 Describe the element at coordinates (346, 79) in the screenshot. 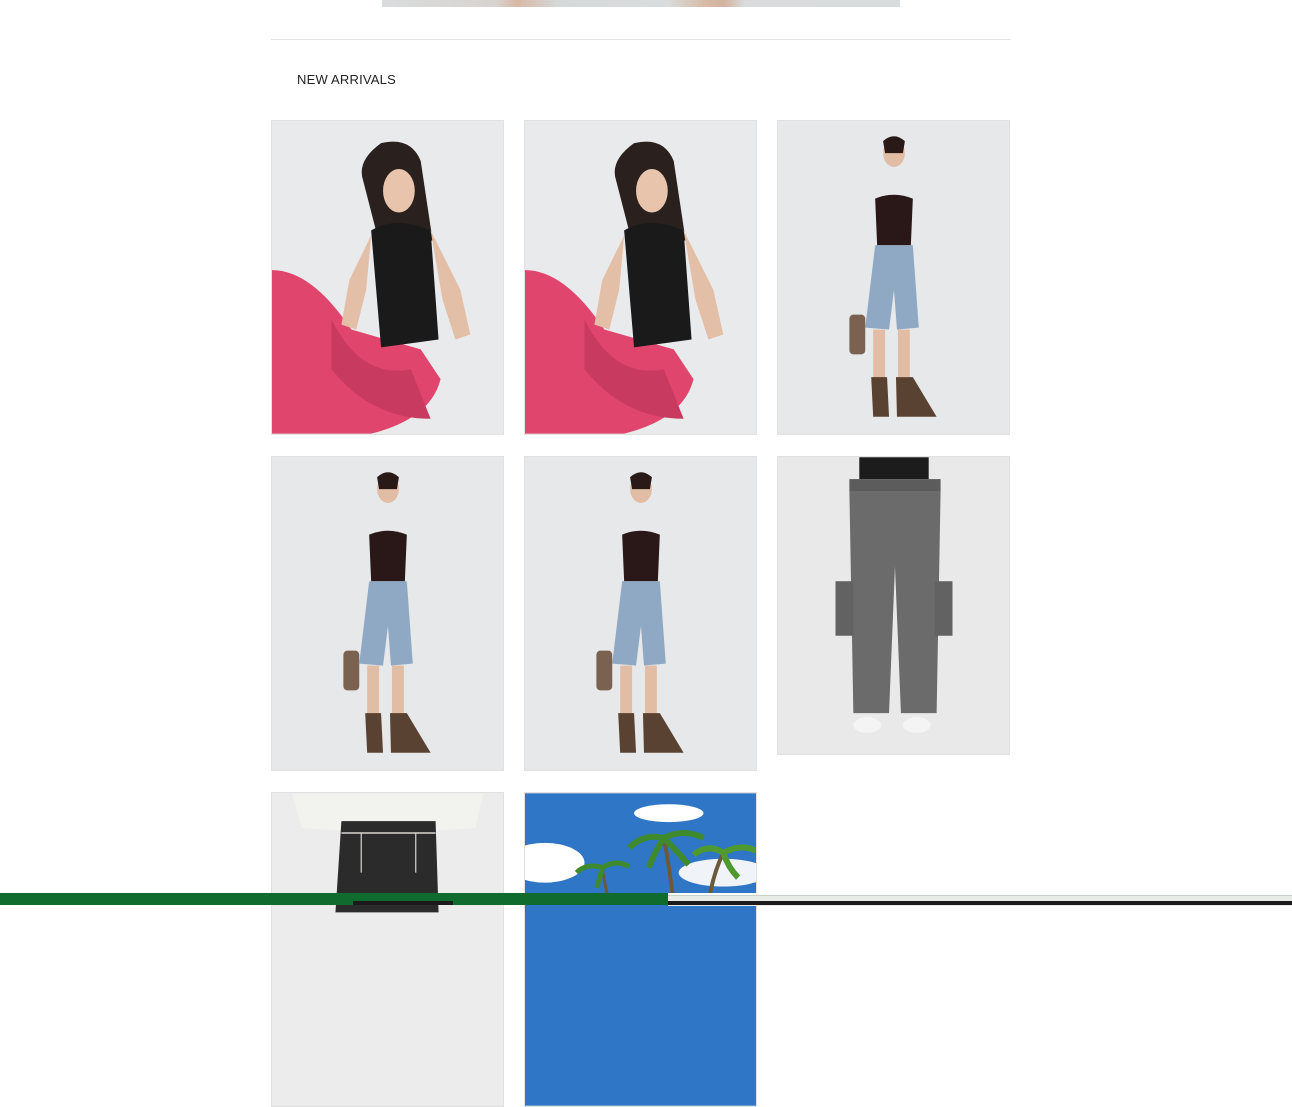

I see `section-title: NEW ARRIVALS` at that location.